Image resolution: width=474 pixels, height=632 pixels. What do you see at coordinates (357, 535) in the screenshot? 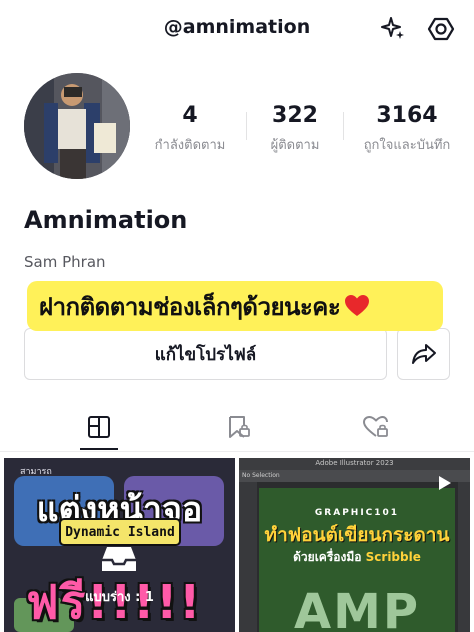
I see `thumbnail-title: ทำฟอนต์เขียนกระดาน` at bounding box center [357, 535].